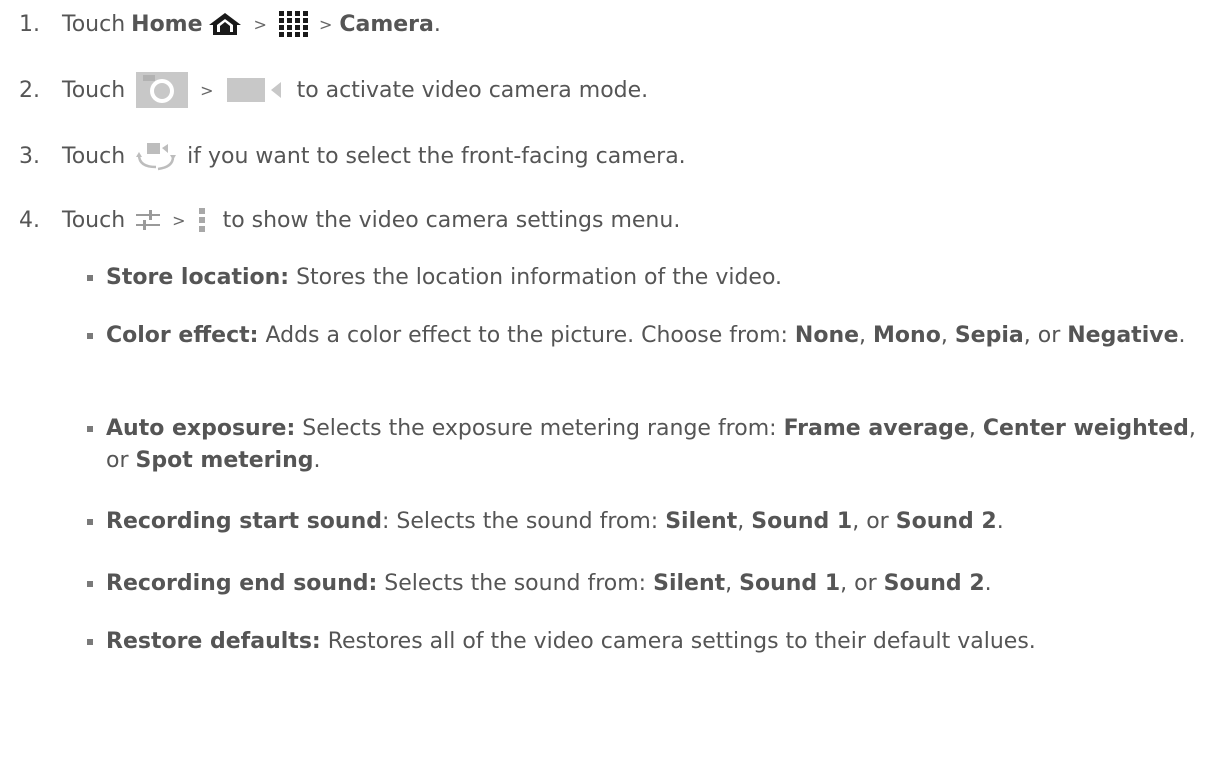 The image size is (1207, 759). I want to click on term: Color effect:, so click(182, 335).